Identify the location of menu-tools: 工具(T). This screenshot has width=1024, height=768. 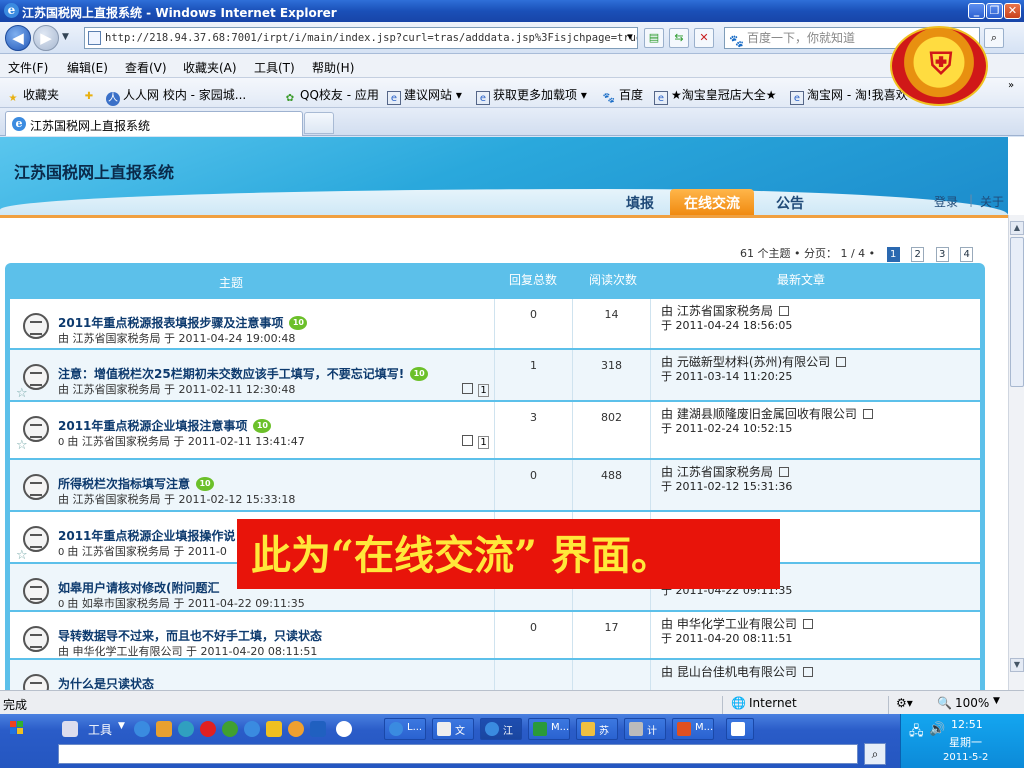
(274, 67).